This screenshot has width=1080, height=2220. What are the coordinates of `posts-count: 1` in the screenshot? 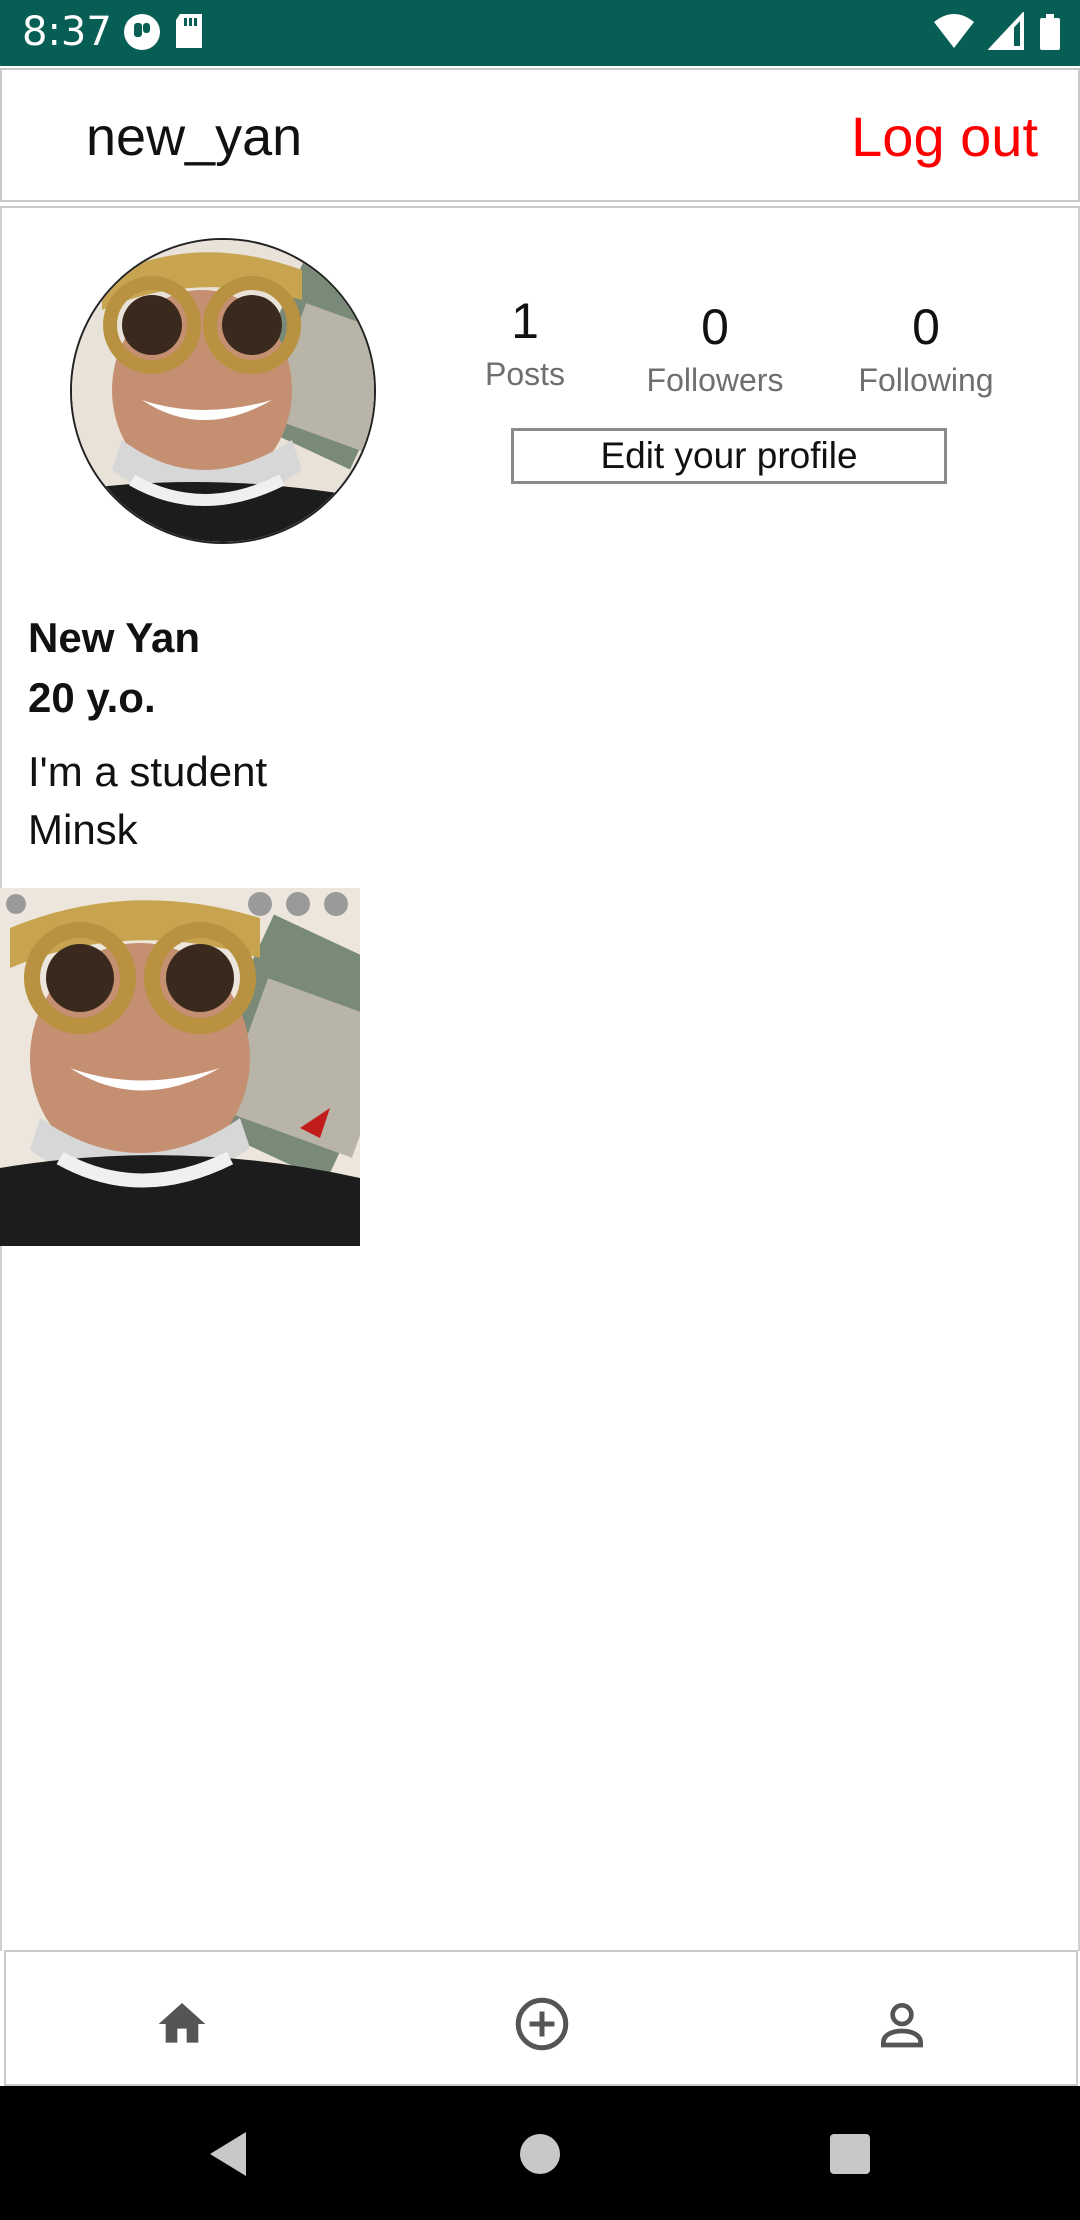 It's located at (525, 321).